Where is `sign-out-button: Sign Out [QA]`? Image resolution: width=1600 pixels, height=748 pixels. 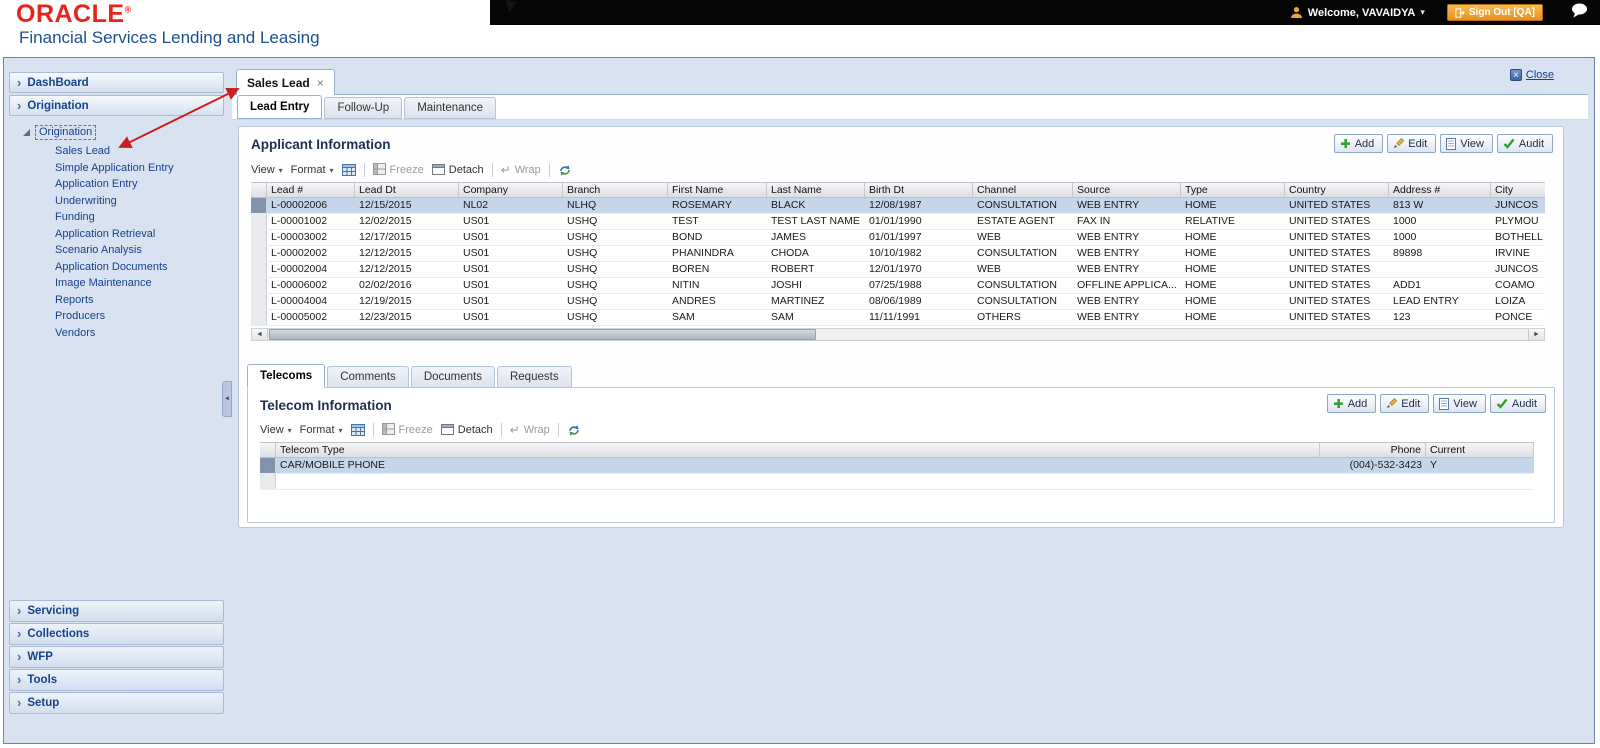 sign-out-button: Sign Out [QA] is located at coordinates (1494, 12).